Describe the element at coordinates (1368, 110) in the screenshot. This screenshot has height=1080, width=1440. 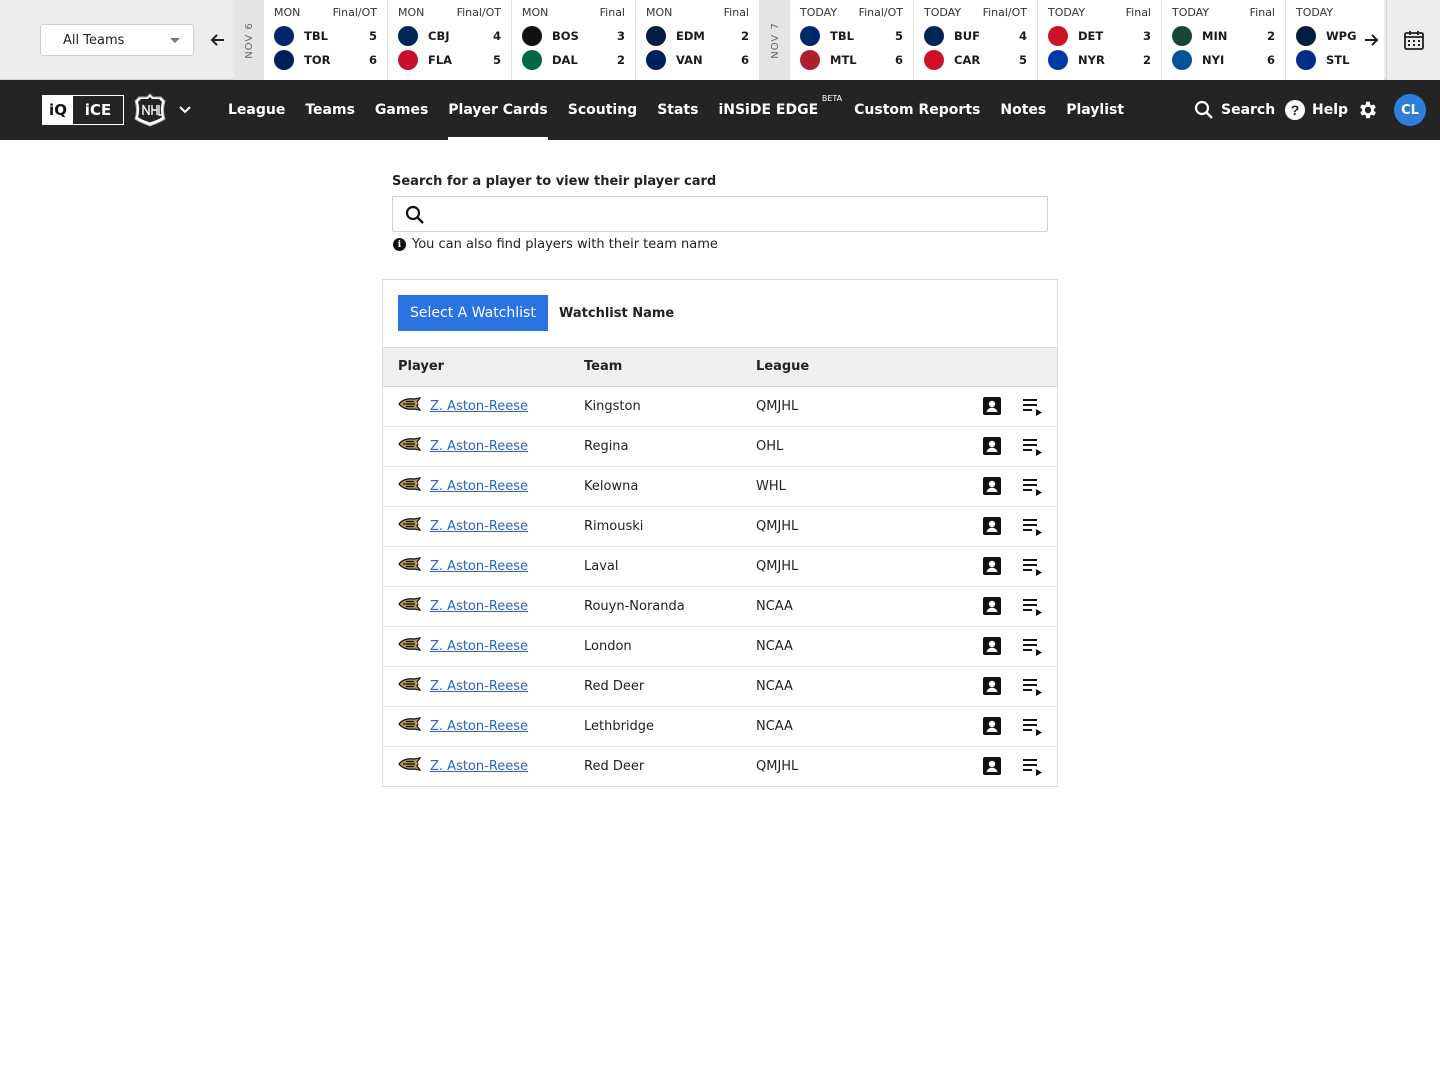
I see `settings-gear-icon` at that location.